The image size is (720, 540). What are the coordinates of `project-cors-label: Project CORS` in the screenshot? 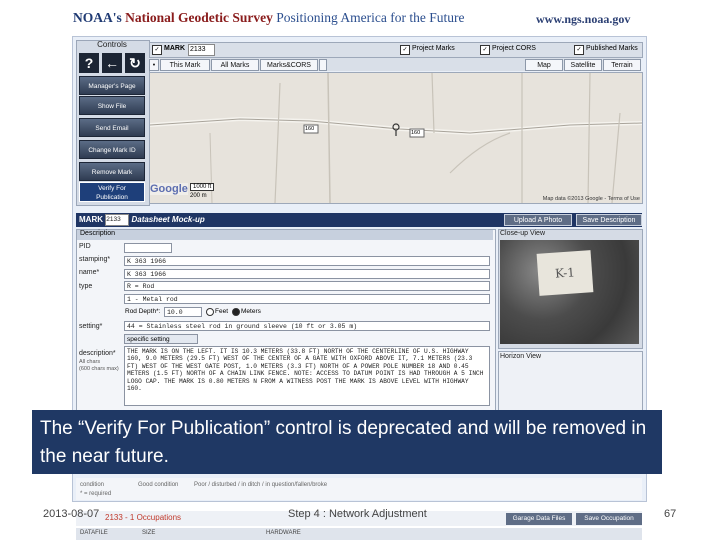 It's located at (514, 48).